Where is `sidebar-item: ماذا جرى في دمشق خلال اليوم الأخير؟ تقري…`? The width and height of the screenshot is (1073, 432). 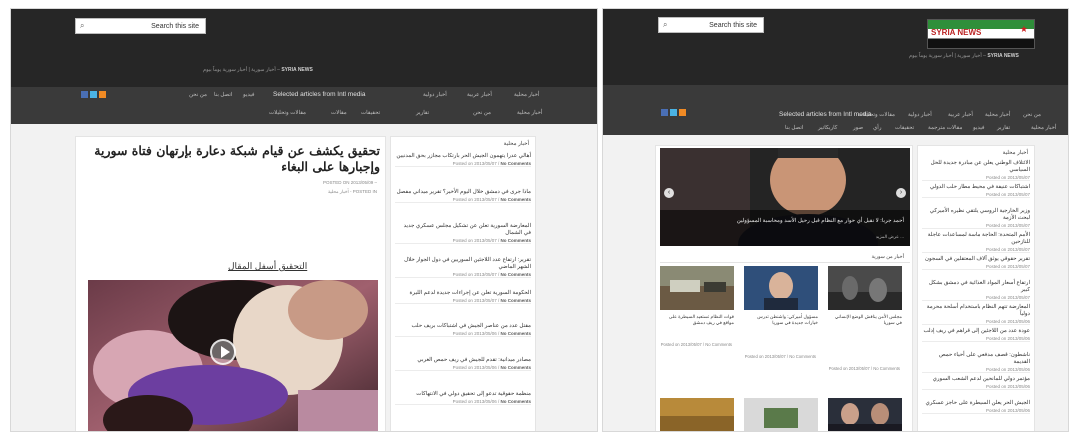 sidebar-item: ماذا جرى في دمشق خلال اليوم الأخير؟ تقري… is located at coordinates (463, 196).